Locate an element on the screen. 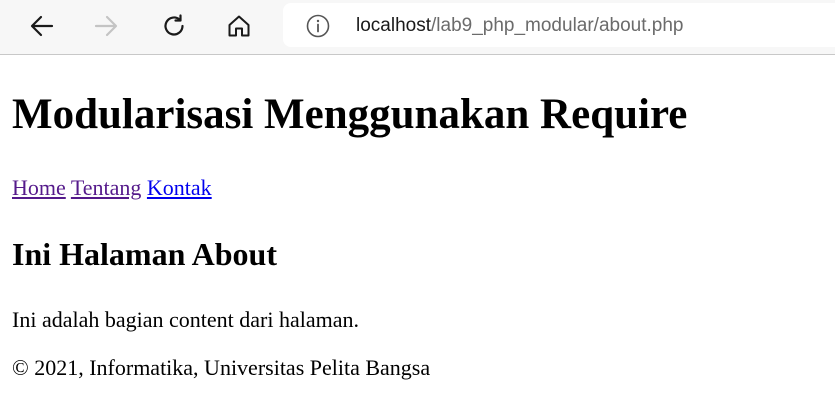  arrow-right-icon is located at coordinates (106, 26).